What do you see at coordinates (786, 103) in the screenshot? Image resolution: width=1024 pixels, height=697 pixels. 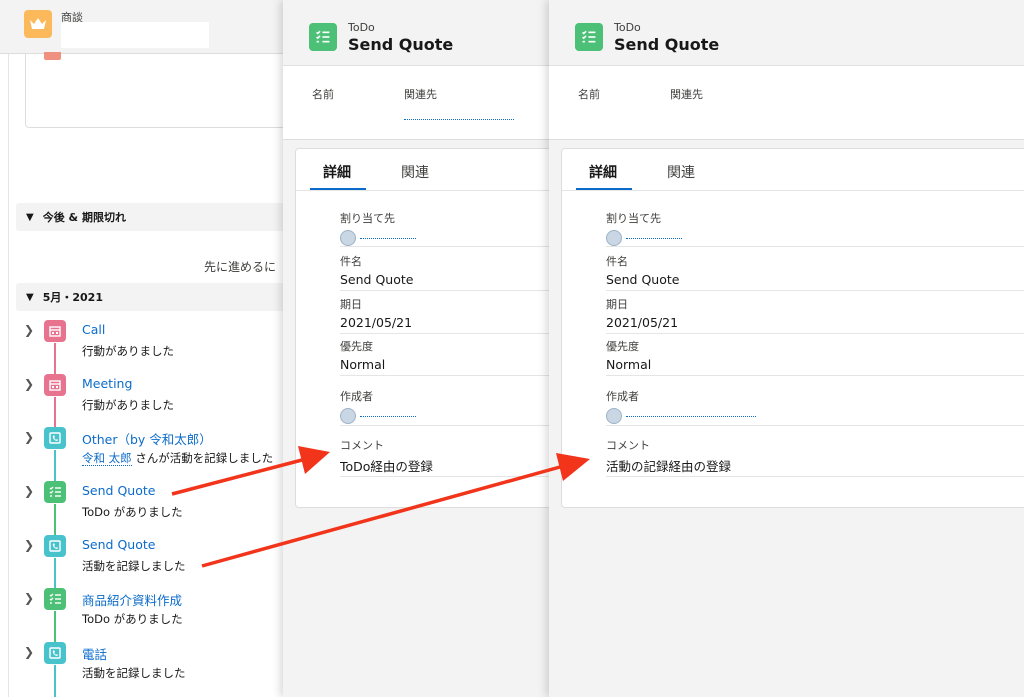 I see `highlights-panel: 名前 関連先` at bounding box center [786, 103].